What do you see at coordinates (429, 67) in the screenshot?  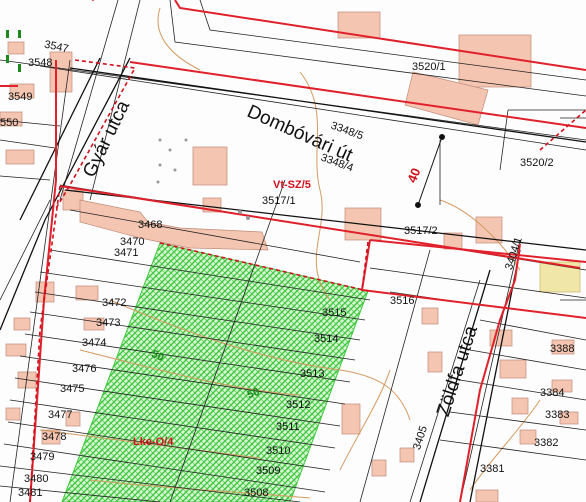 I see `parcel-label: 3520/1` at bounding box center [429, 67].